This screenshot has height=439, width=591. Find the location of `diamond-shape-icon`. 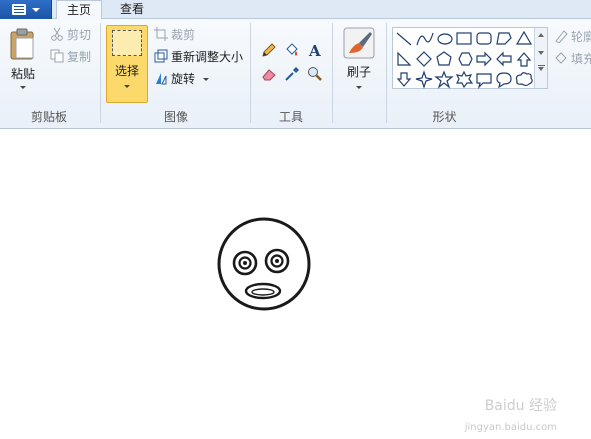

diamond-shape-icon is located at coordinates (424, 59).